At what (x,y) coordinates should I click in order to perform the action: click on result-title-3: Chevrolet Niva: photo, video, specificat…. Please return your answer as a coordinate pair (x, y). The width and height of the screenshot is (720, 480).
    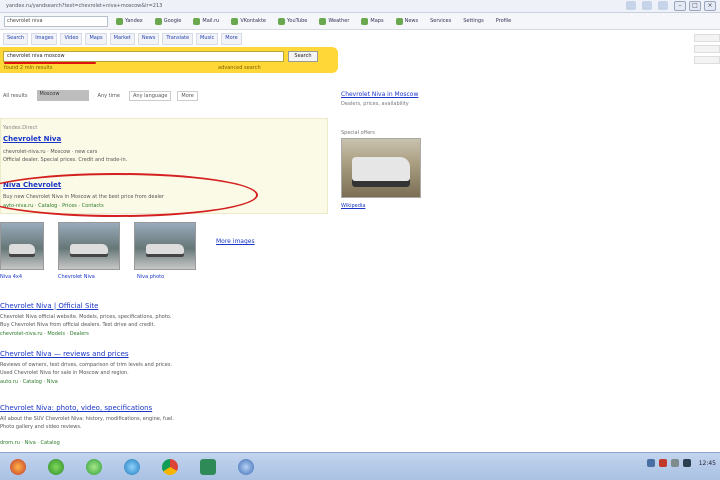
    Looking at the image, I should click on (76, 408).